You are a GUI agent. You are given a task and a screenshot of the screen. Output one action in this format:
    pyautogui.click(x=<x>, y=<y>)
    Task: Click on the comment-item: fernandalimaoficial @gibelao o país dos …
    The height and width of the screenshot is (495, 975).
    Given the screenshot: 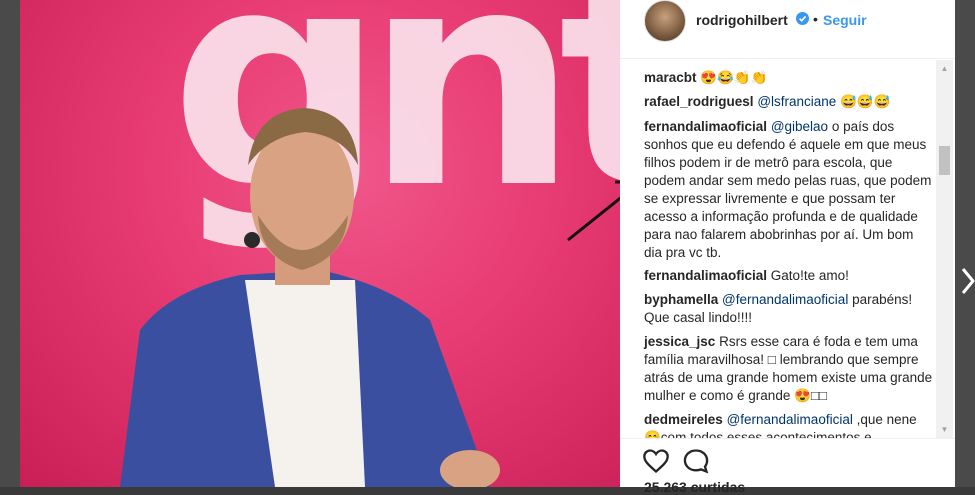 What is the action you would take?
    pyautogui.click(x=789, y=190)
    